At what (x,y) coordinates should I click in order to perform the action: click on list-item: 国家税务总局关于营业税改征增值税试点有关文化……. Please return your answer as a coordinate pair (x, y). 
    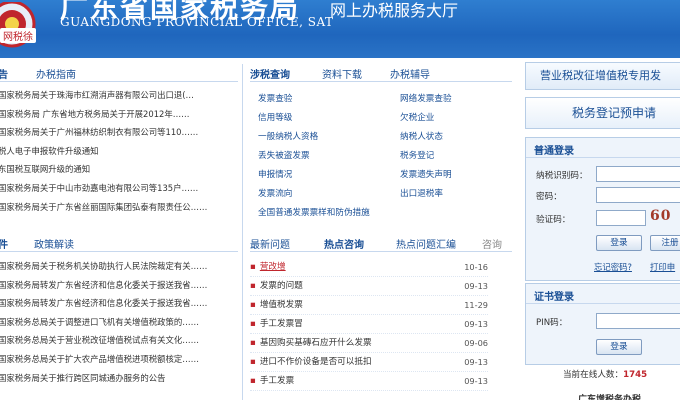
    Looking at the image, I should click on (118, 340).